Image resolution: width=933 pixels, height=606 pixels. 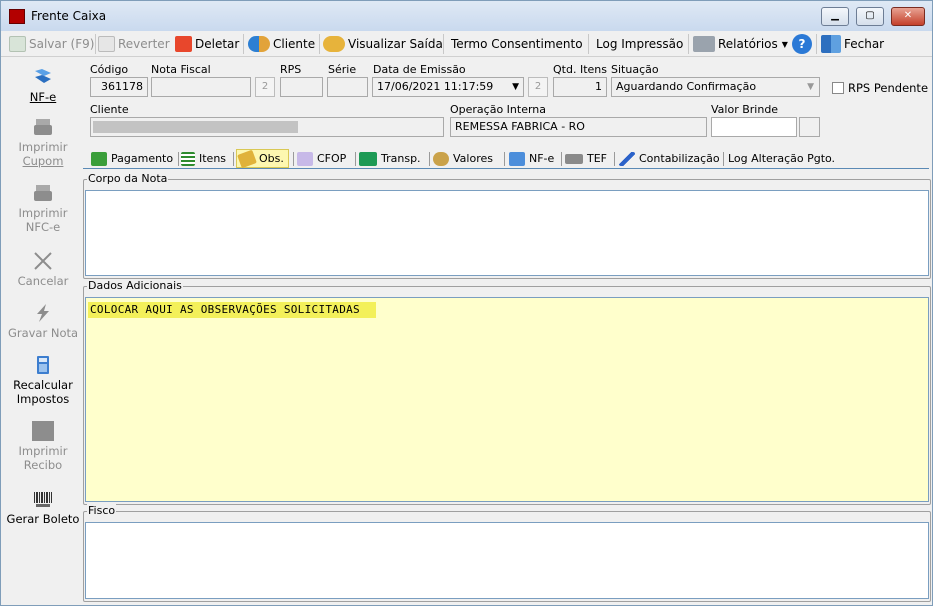 What do you see at coordinates (43, 365) in the screenshot?
I see `calculator-icon` at bounding box center [43, 365].